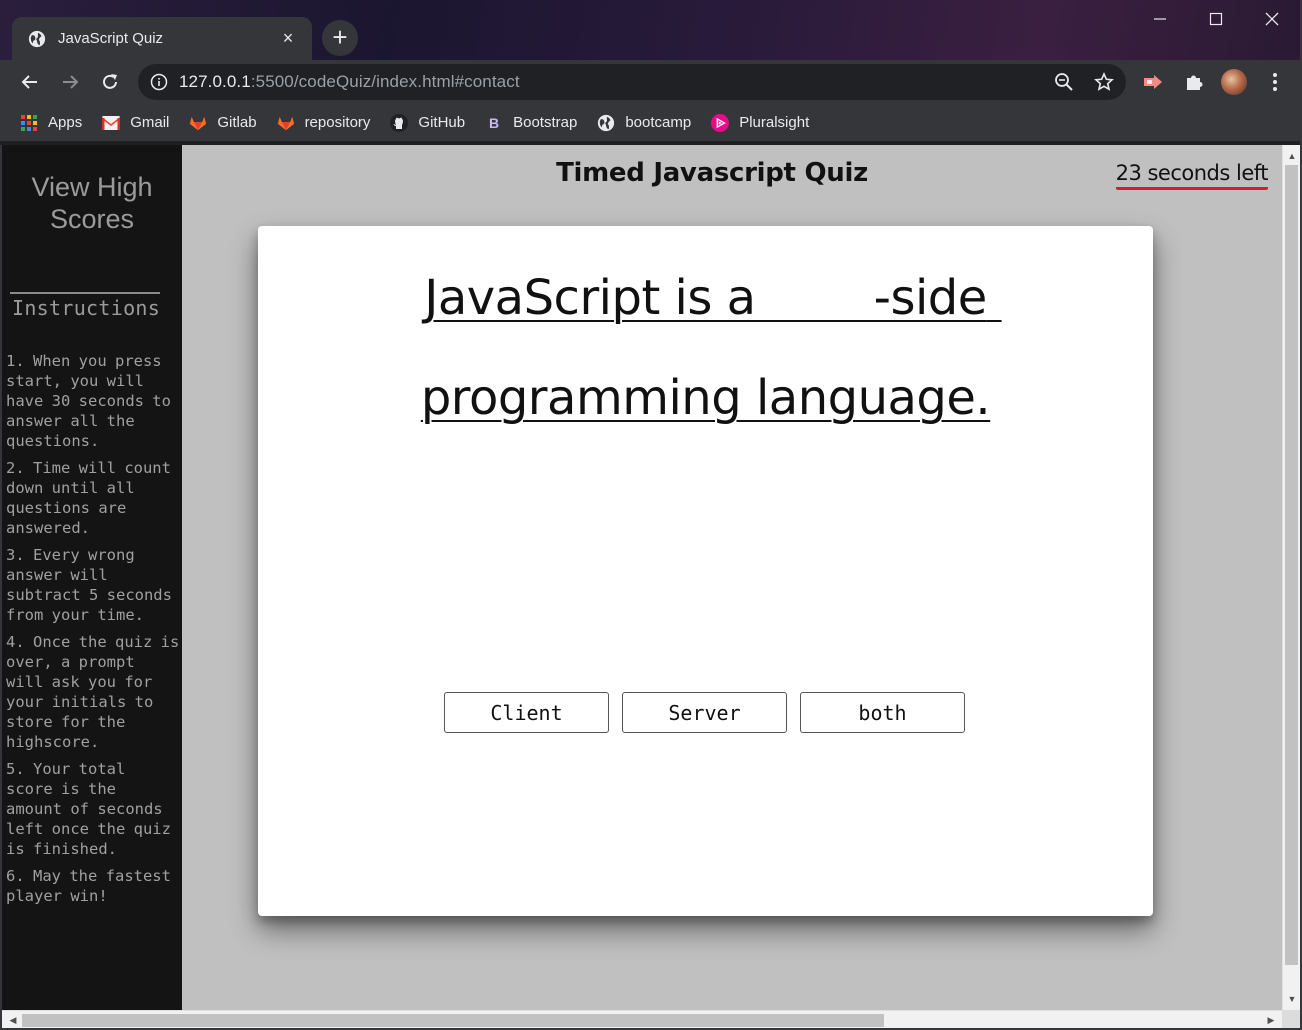  Describe the element at coordinates (110, 82) in the screenshot. I see `reload-icon` at that location.